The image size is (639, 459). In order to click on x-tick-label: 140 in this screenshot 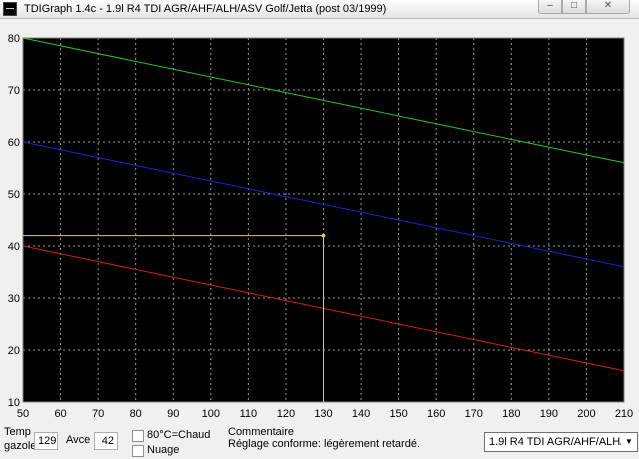, I will do `click(361, 414)`.